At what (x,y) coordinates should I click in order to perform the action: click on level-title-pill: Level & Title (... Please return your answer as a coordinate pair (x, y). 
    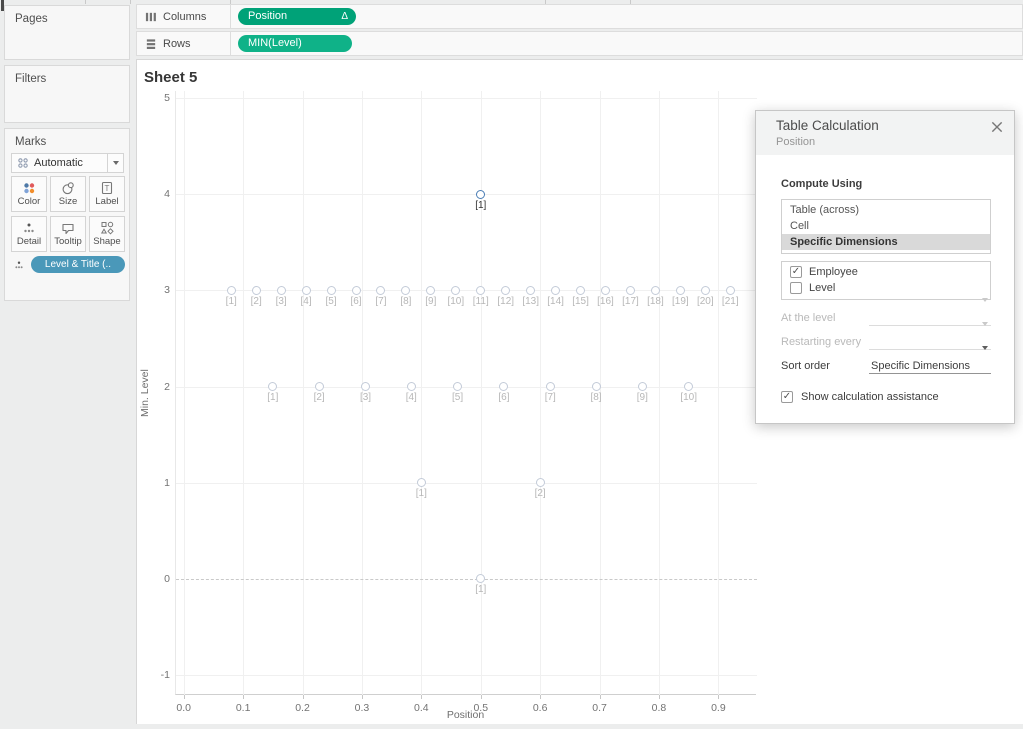
    Looking at the image, I should click on (78, 264).